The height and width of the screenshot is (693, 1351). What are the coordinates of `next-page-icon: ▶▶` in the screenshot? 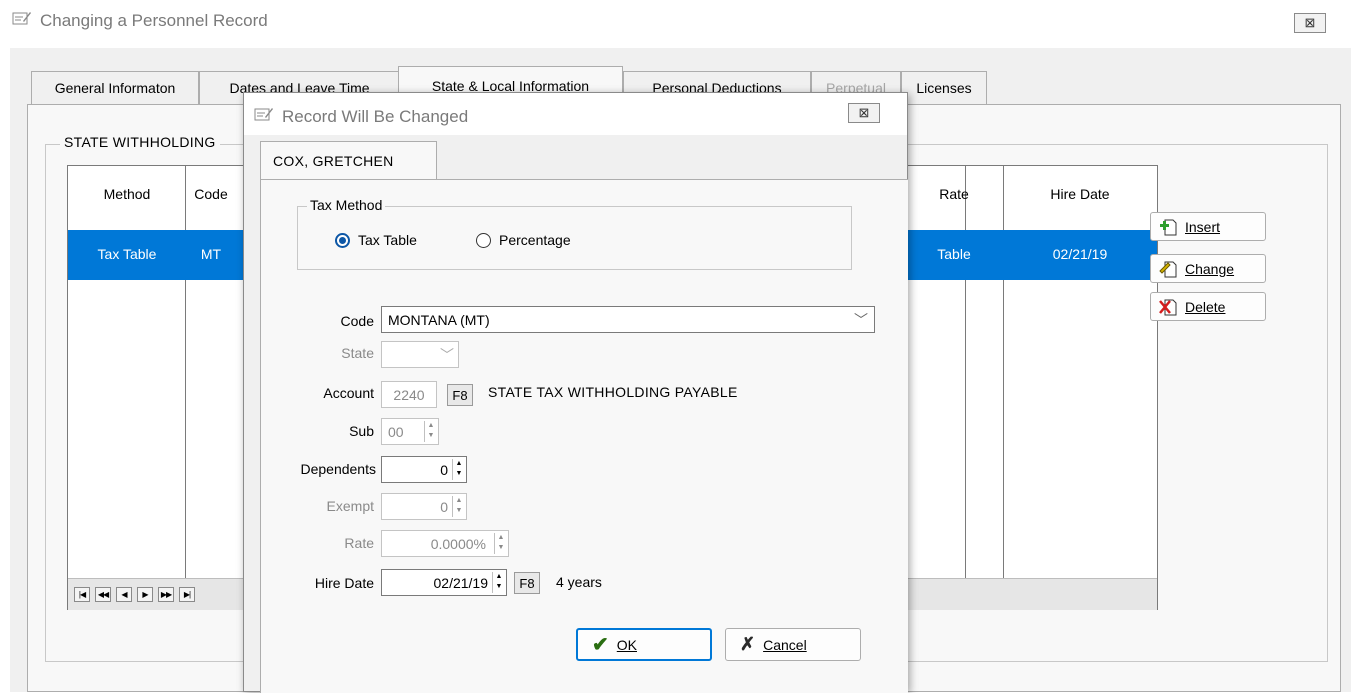 It's located at (166, 594).